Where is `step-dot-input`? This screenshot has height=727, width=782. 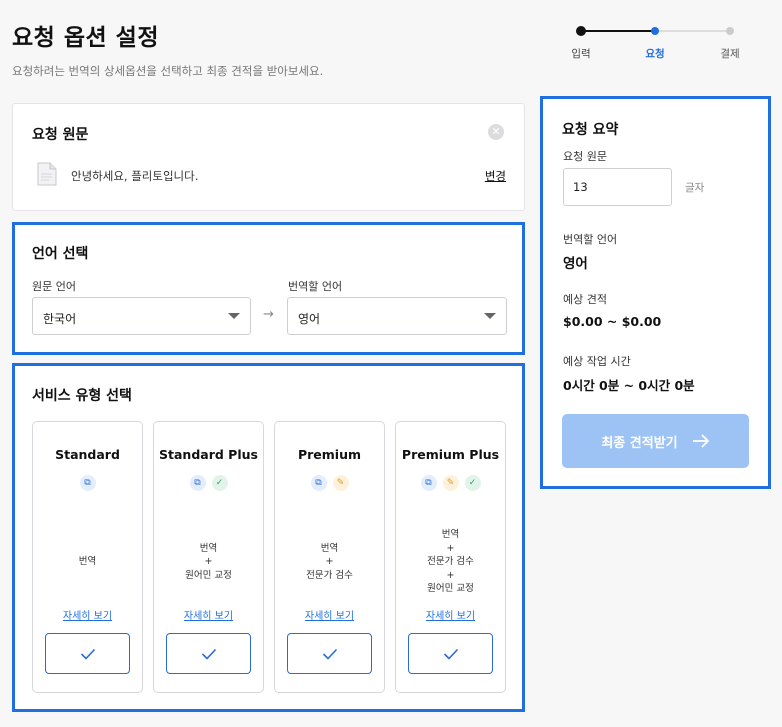 step-dot-input is located at coordinates (581, 31).